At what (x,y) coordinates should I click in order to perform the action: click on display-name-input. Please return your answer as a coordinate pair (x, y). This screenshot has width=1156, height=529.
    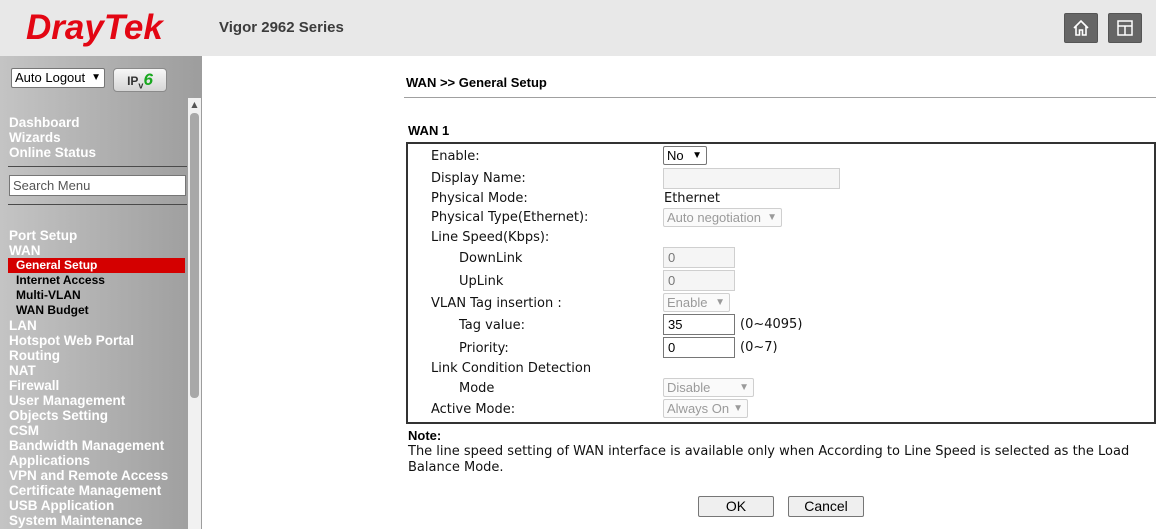
    Looking at the image, I should click on (751, 178).